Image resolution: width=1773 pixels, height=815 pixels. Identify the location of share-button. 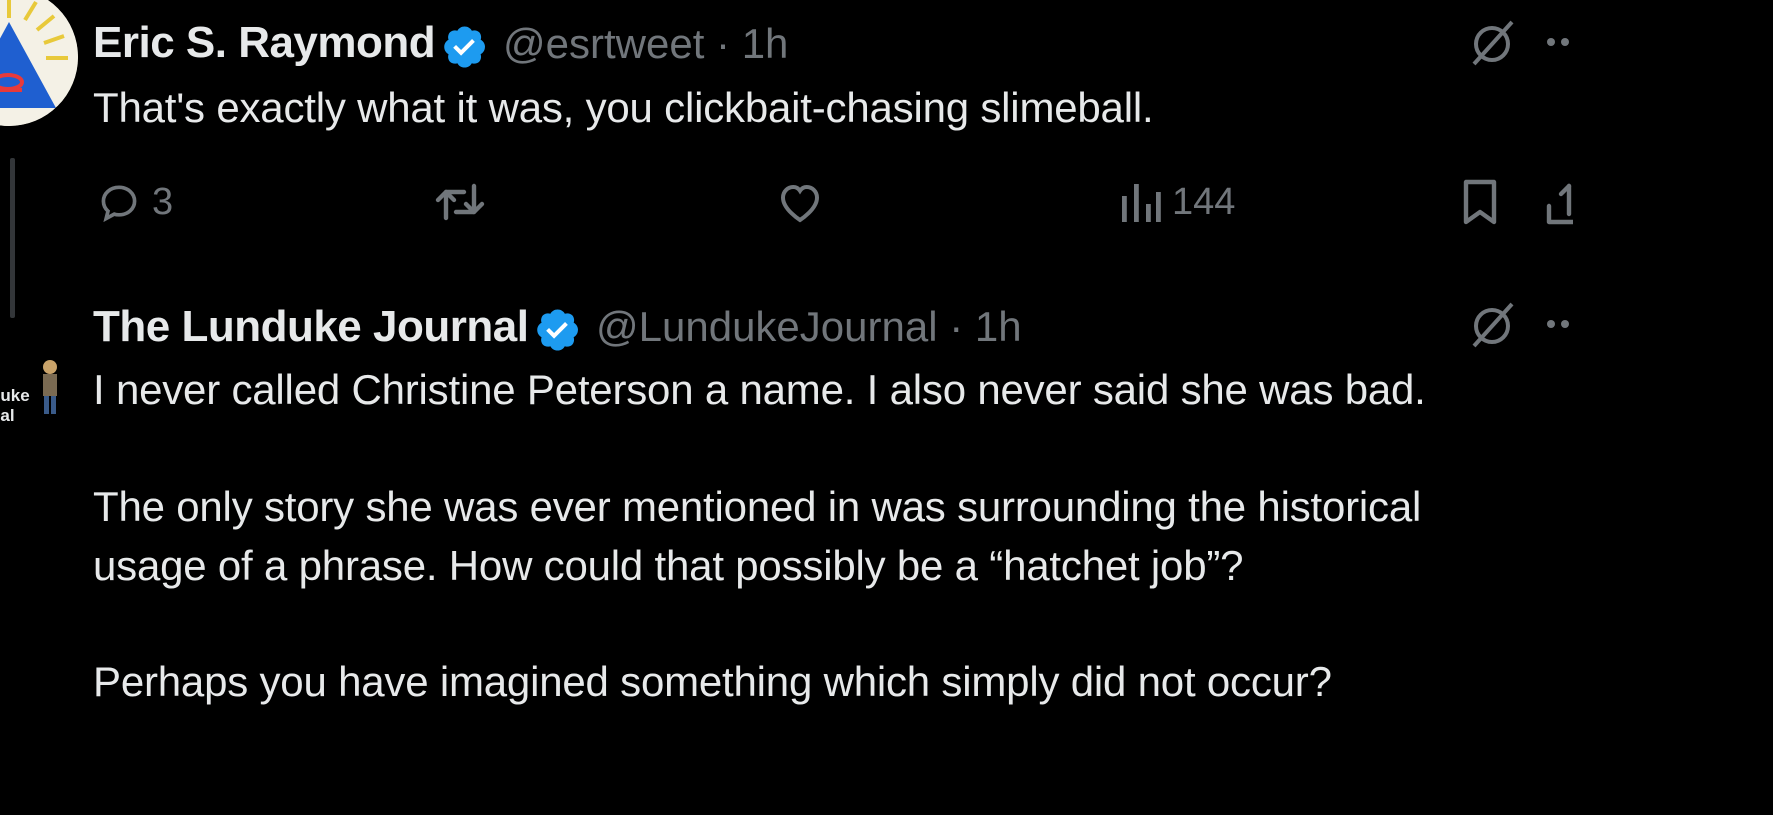
(1559, 202).